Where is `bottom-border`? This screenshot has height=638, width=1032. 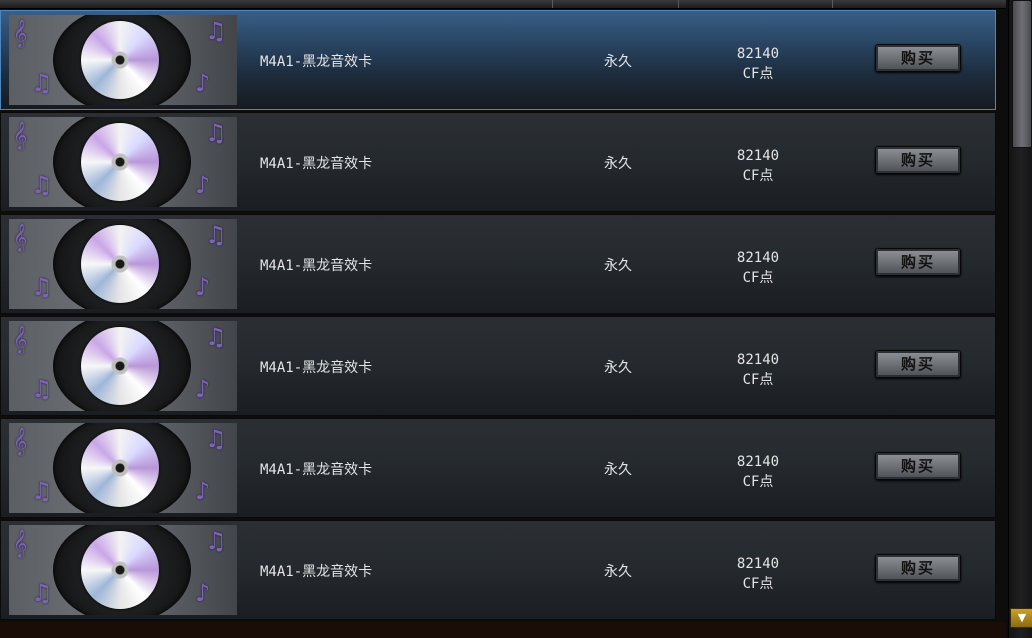 bottom-border is located at coordinates (503, 630).